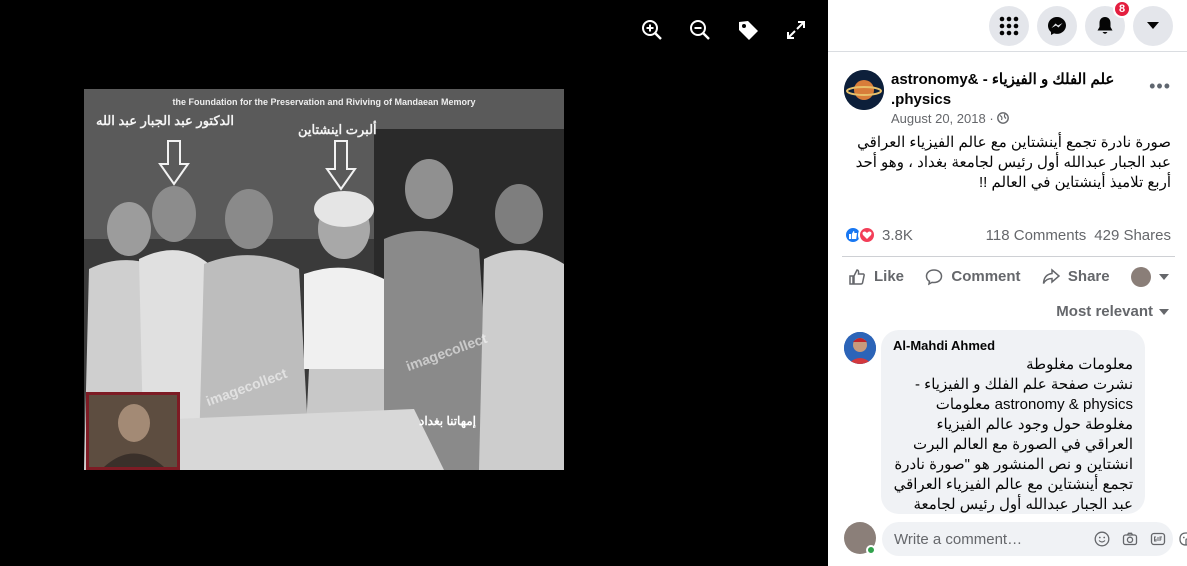  I want to click on react-as-selector, so click(1149, 276).